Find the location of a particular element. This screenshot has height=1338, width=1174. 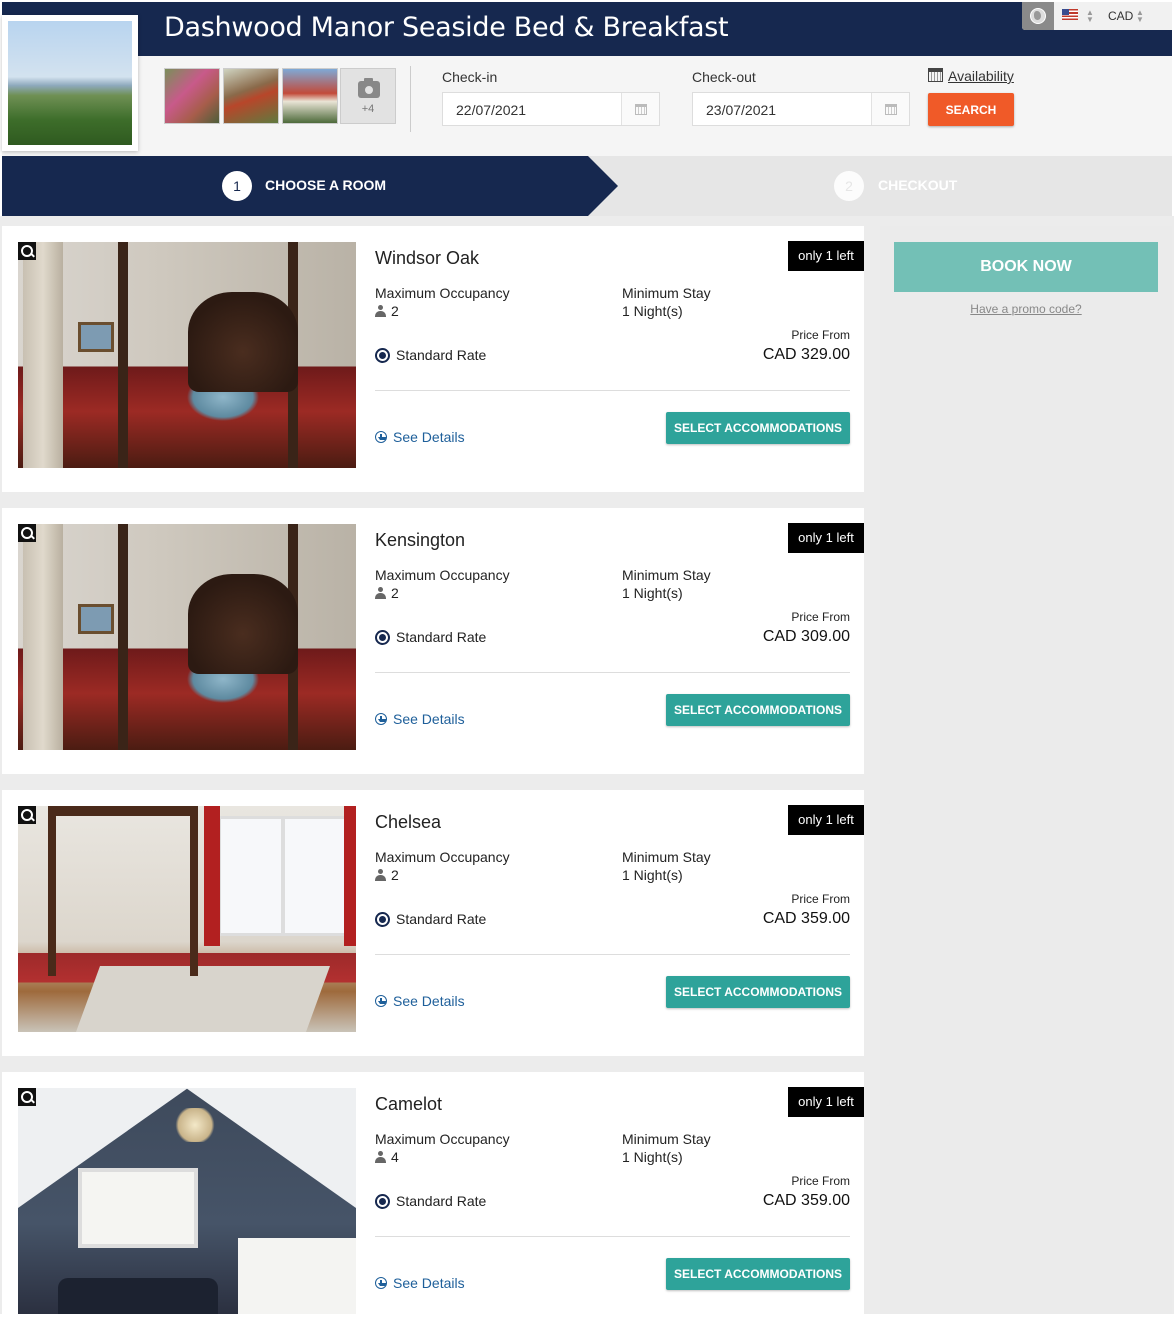

checkin-field: 22/07/2021 is located at coordinates (551, 109).